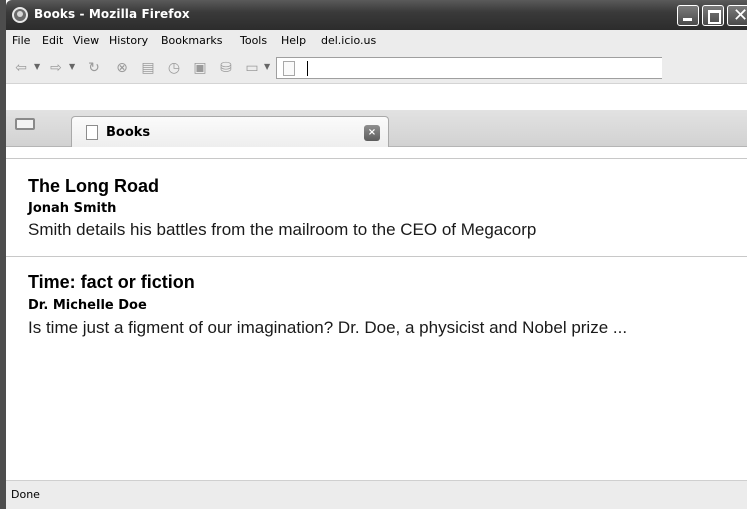  What do you see at coordinates (21, 40) in the screenshot?
I see `menu-file: File` at bounding box center [21, 40].